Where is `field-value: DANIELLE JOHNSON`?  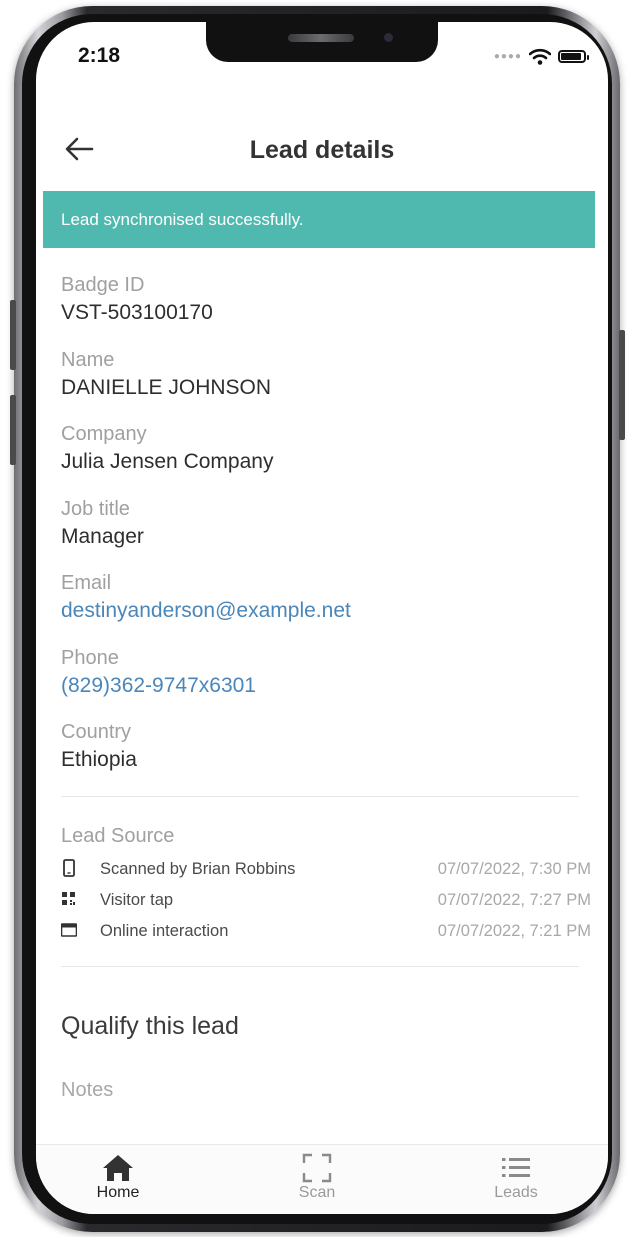 field-value: DANIELLE JOHNSON is located at coordinates (166, 387).